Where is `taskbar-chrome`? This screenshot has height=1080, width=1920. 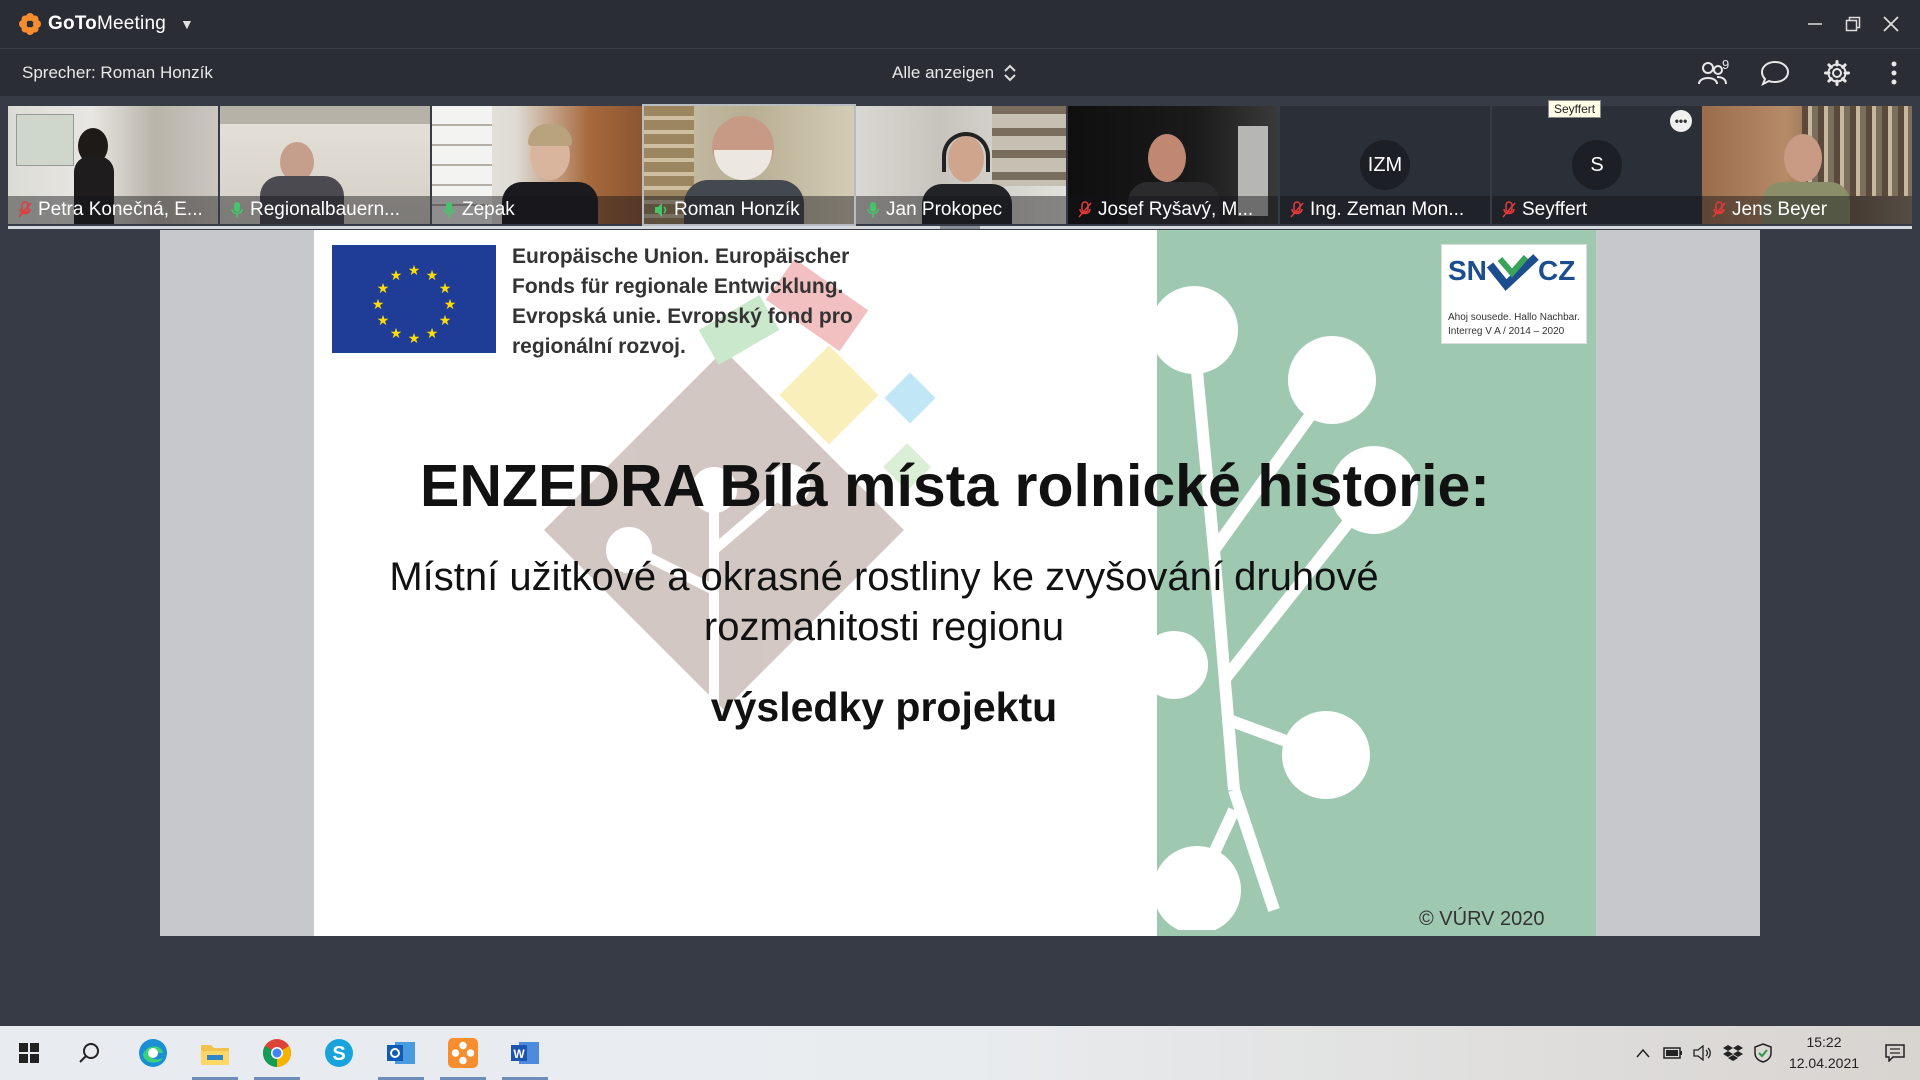
taskbar-chrome is located at coordinates (277, 1053).